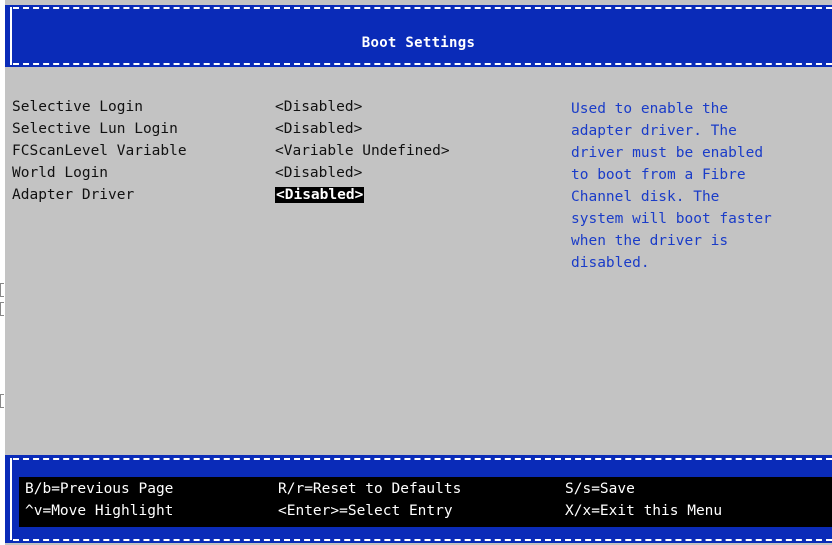  What do you see at coordinates (610, 263) in the screenshot?
I see `help-line: disabled.` at bounding box center [610, 263].